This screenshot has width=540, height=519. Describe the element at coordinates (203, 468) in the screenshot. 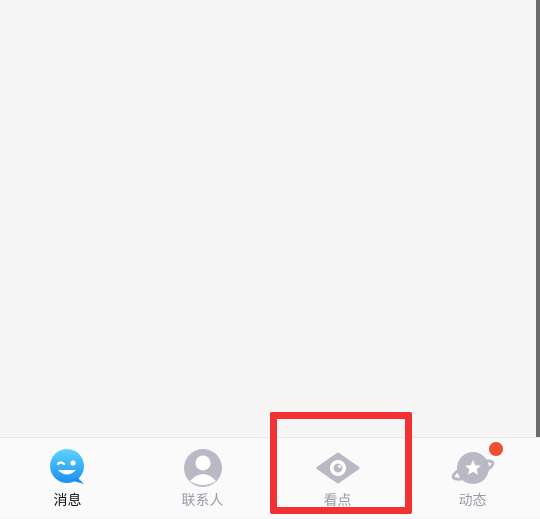

I see `contact-person-icon` at that location.